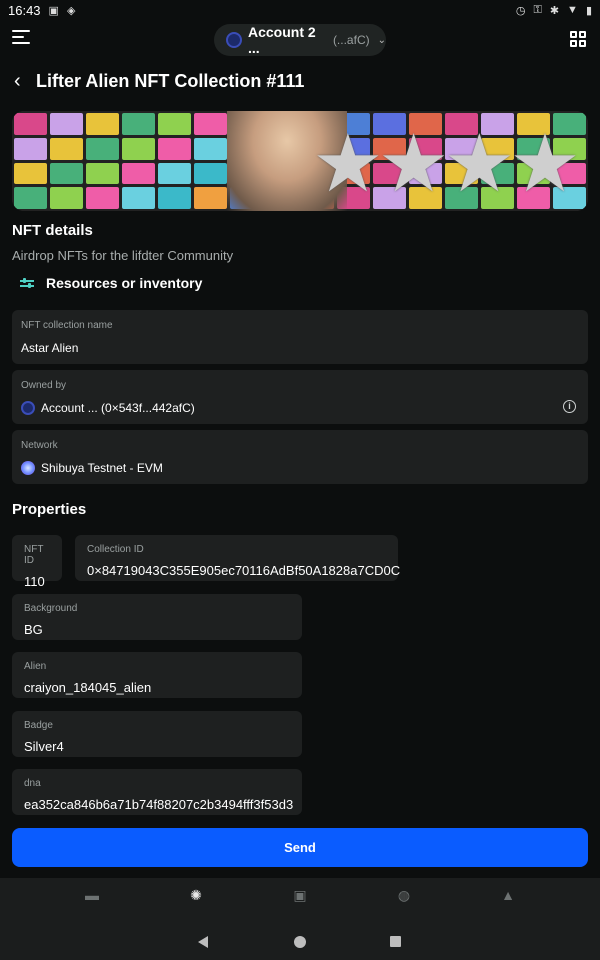 This screenshot has height=960, width=600. What do you see at coordinates (508, 895) in the screenshot?
I see `rocket-icon: ▲` at bounding box center [508, 895].